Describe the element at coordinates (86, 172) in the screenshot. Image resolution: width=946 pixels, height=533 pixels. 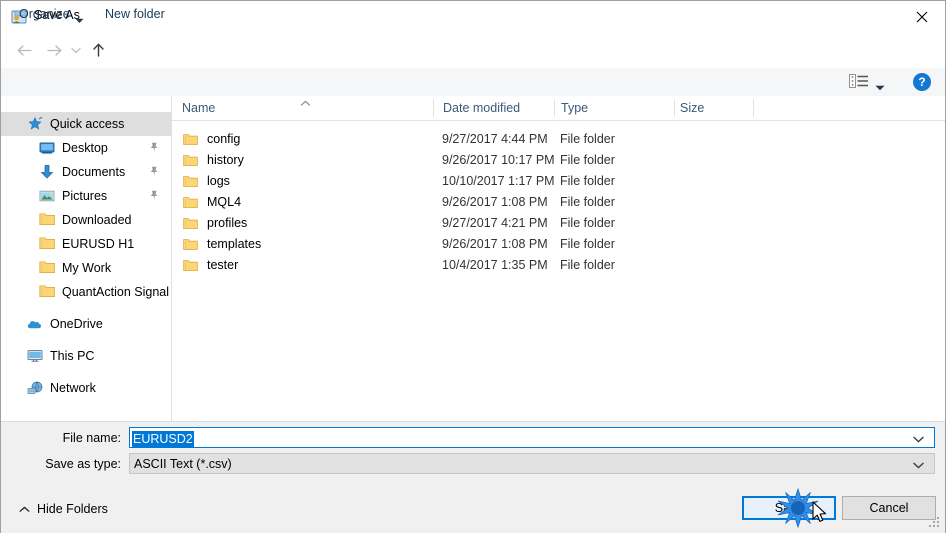
I see `sidebar-item-documents: Documents` at that location.